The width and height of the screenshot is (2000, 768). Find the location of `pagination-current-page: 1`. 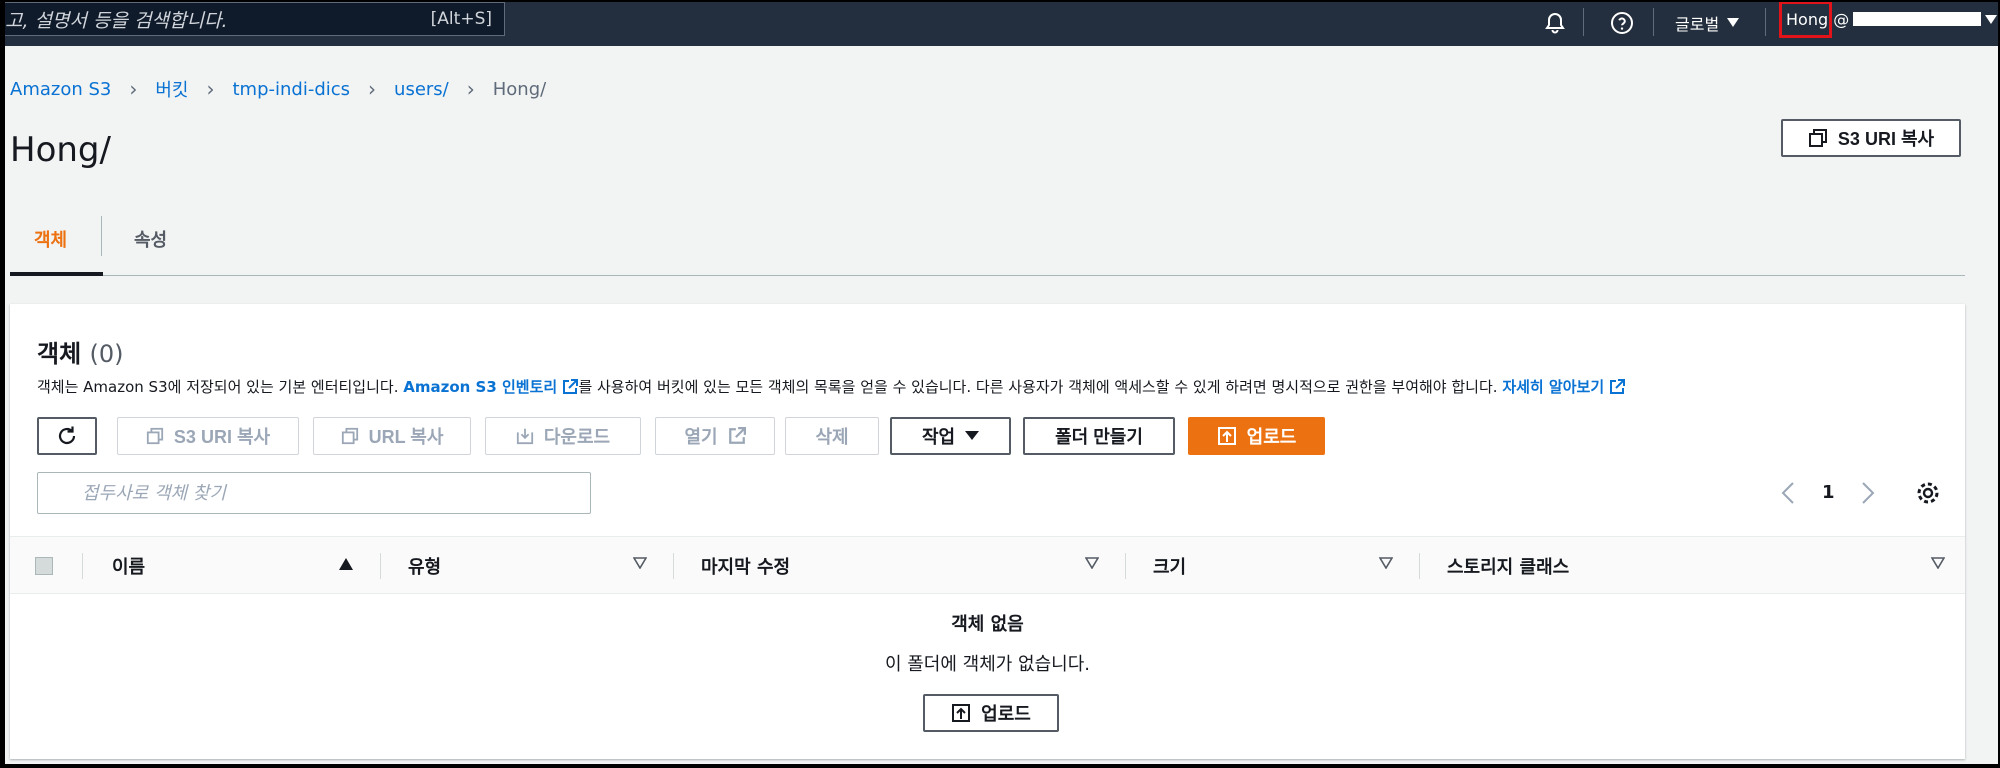

pagination-current-page: 1 is located at coordinates (1828, 492).